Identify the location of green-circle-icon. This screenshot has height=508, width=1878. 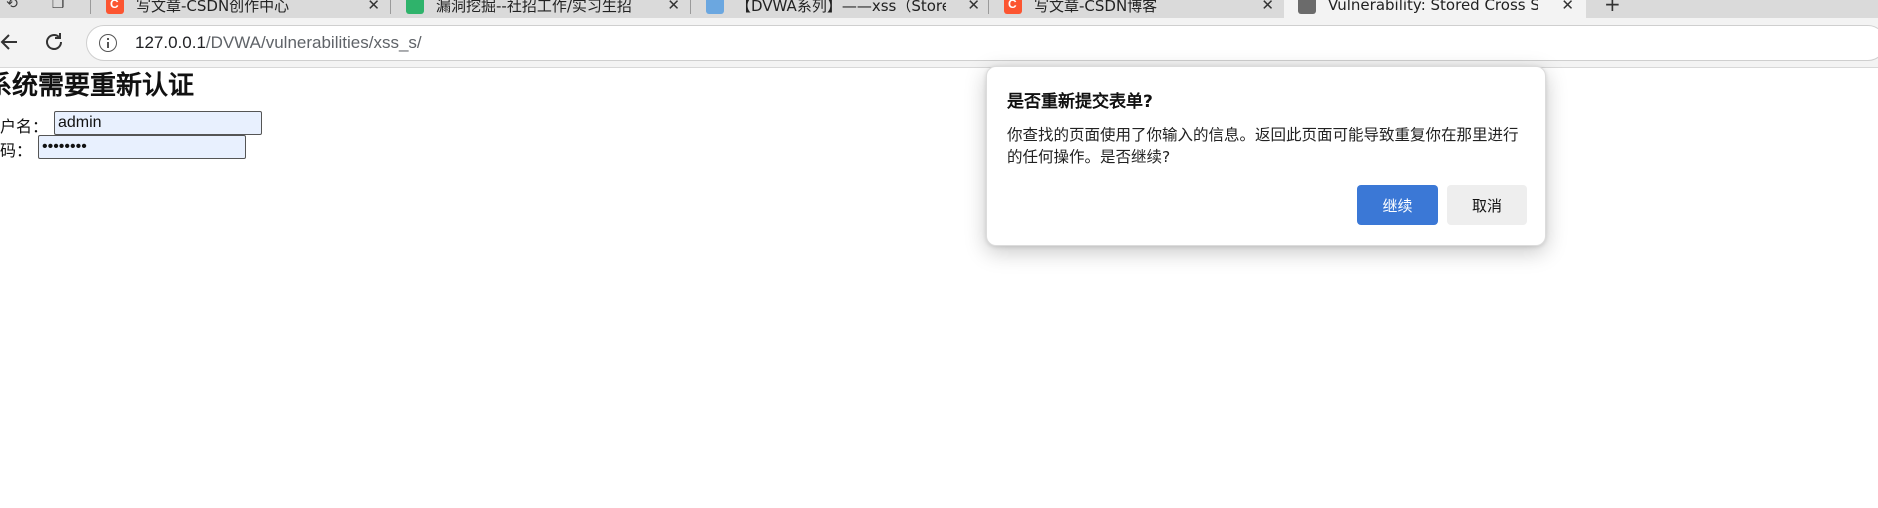
(415, 7).